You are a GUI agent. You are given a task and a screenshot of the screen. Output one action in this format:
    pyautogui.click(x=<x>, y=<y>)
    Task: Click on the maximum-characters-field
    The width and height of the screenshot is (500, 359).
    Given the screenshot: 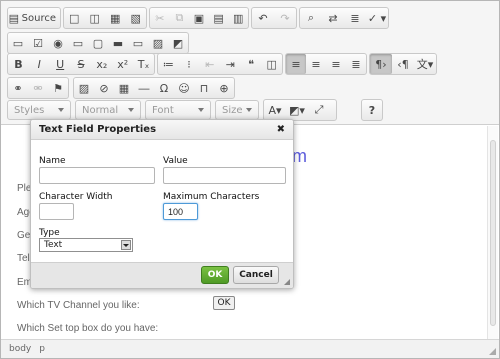 What is the action you would take?
    pyautogui.click(x=180, y=211)
    